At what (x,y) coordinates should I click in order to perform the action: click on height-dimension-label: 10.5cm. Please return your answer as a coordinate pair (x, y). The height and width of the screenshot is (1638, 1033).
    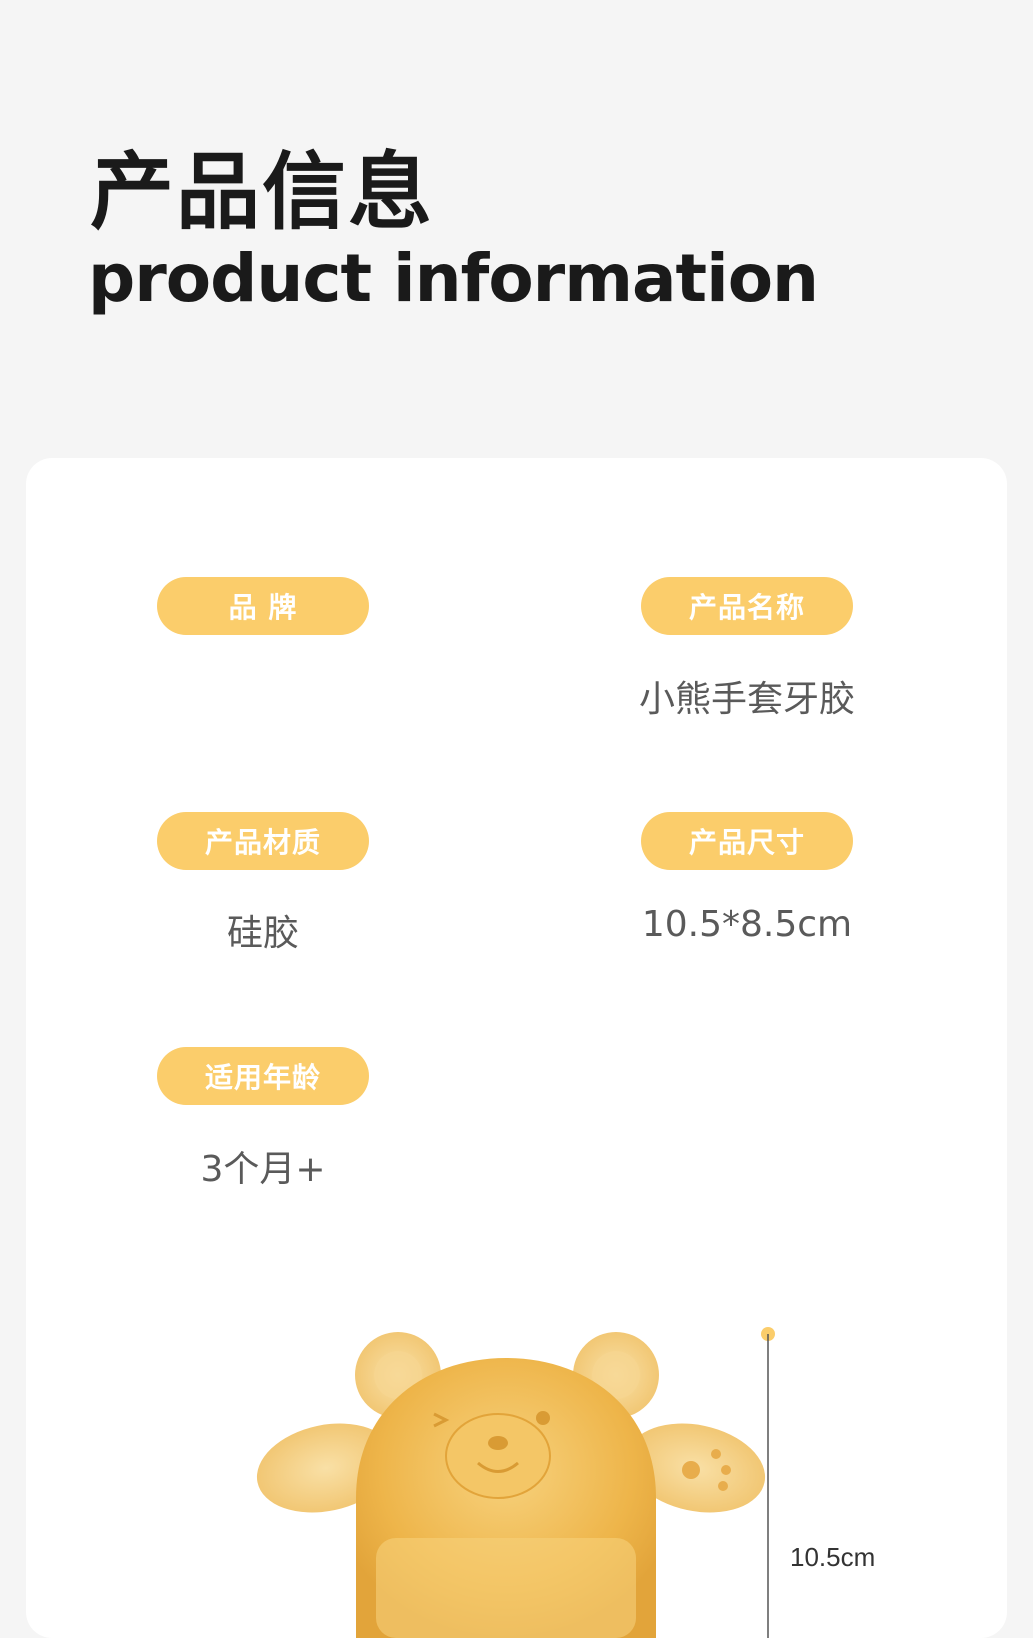
    Looking at the image, I should click on (832, 1557).